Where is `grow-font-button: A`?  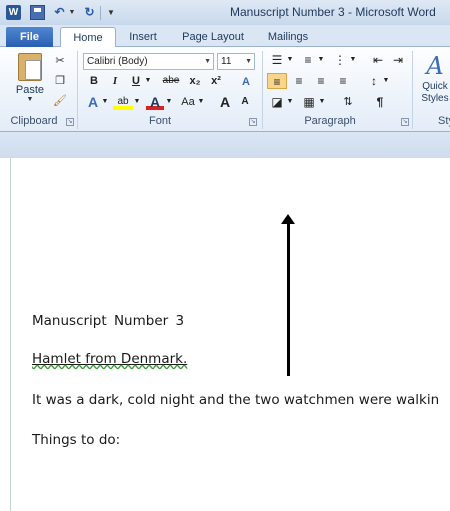
grow-font-button: A is located at coordinates (225, 102).